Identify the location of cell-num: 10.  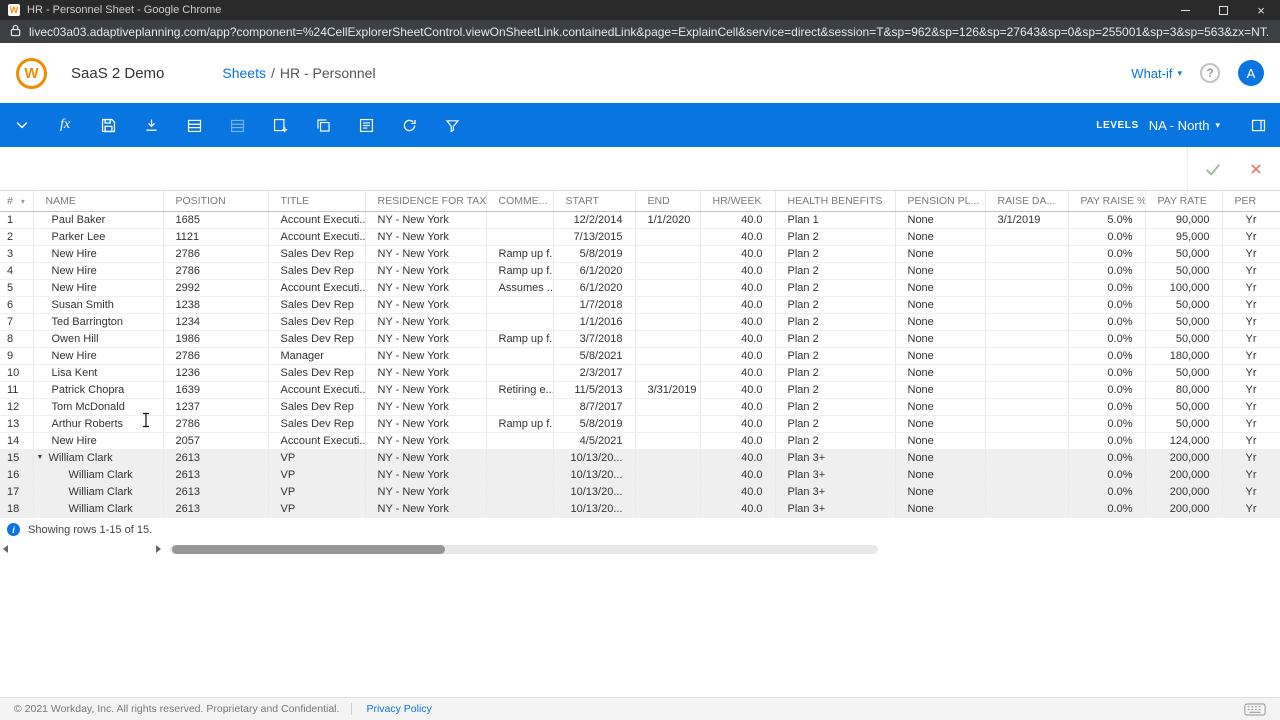
(17, 373).